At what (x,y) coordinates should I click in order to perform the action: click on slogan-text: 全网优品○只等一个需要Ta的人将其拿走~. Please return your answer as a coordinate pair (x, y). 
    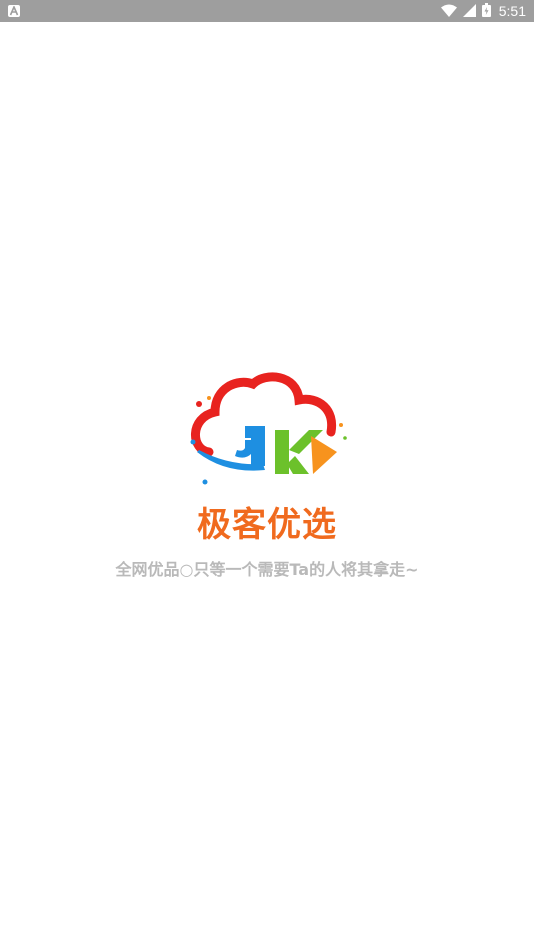
    Looking at the image, I should click on (267, 569).